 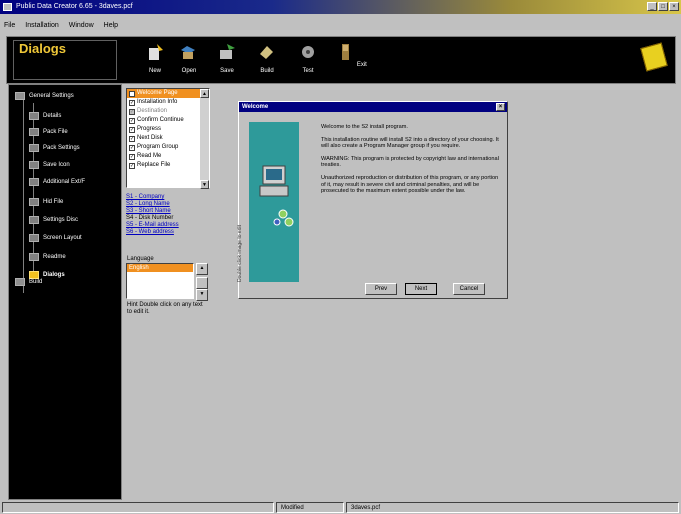 I want to click on tree-item-build: Build, so click(x=28, y=282).